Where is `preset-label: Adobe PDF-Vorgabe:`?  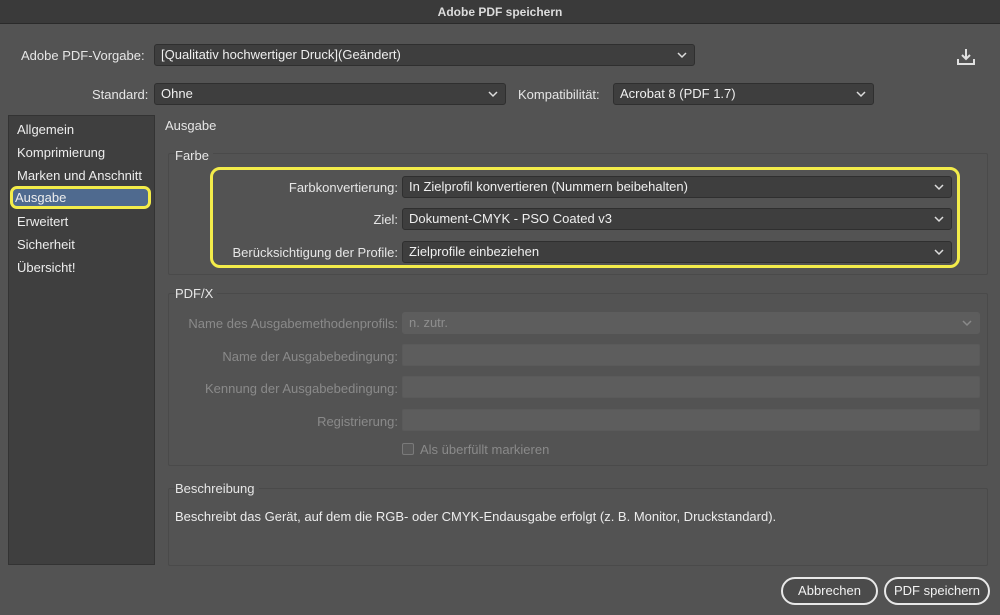 preset-label: Adobe PDF-Vorgabe: is located at coordinates (83, 55).